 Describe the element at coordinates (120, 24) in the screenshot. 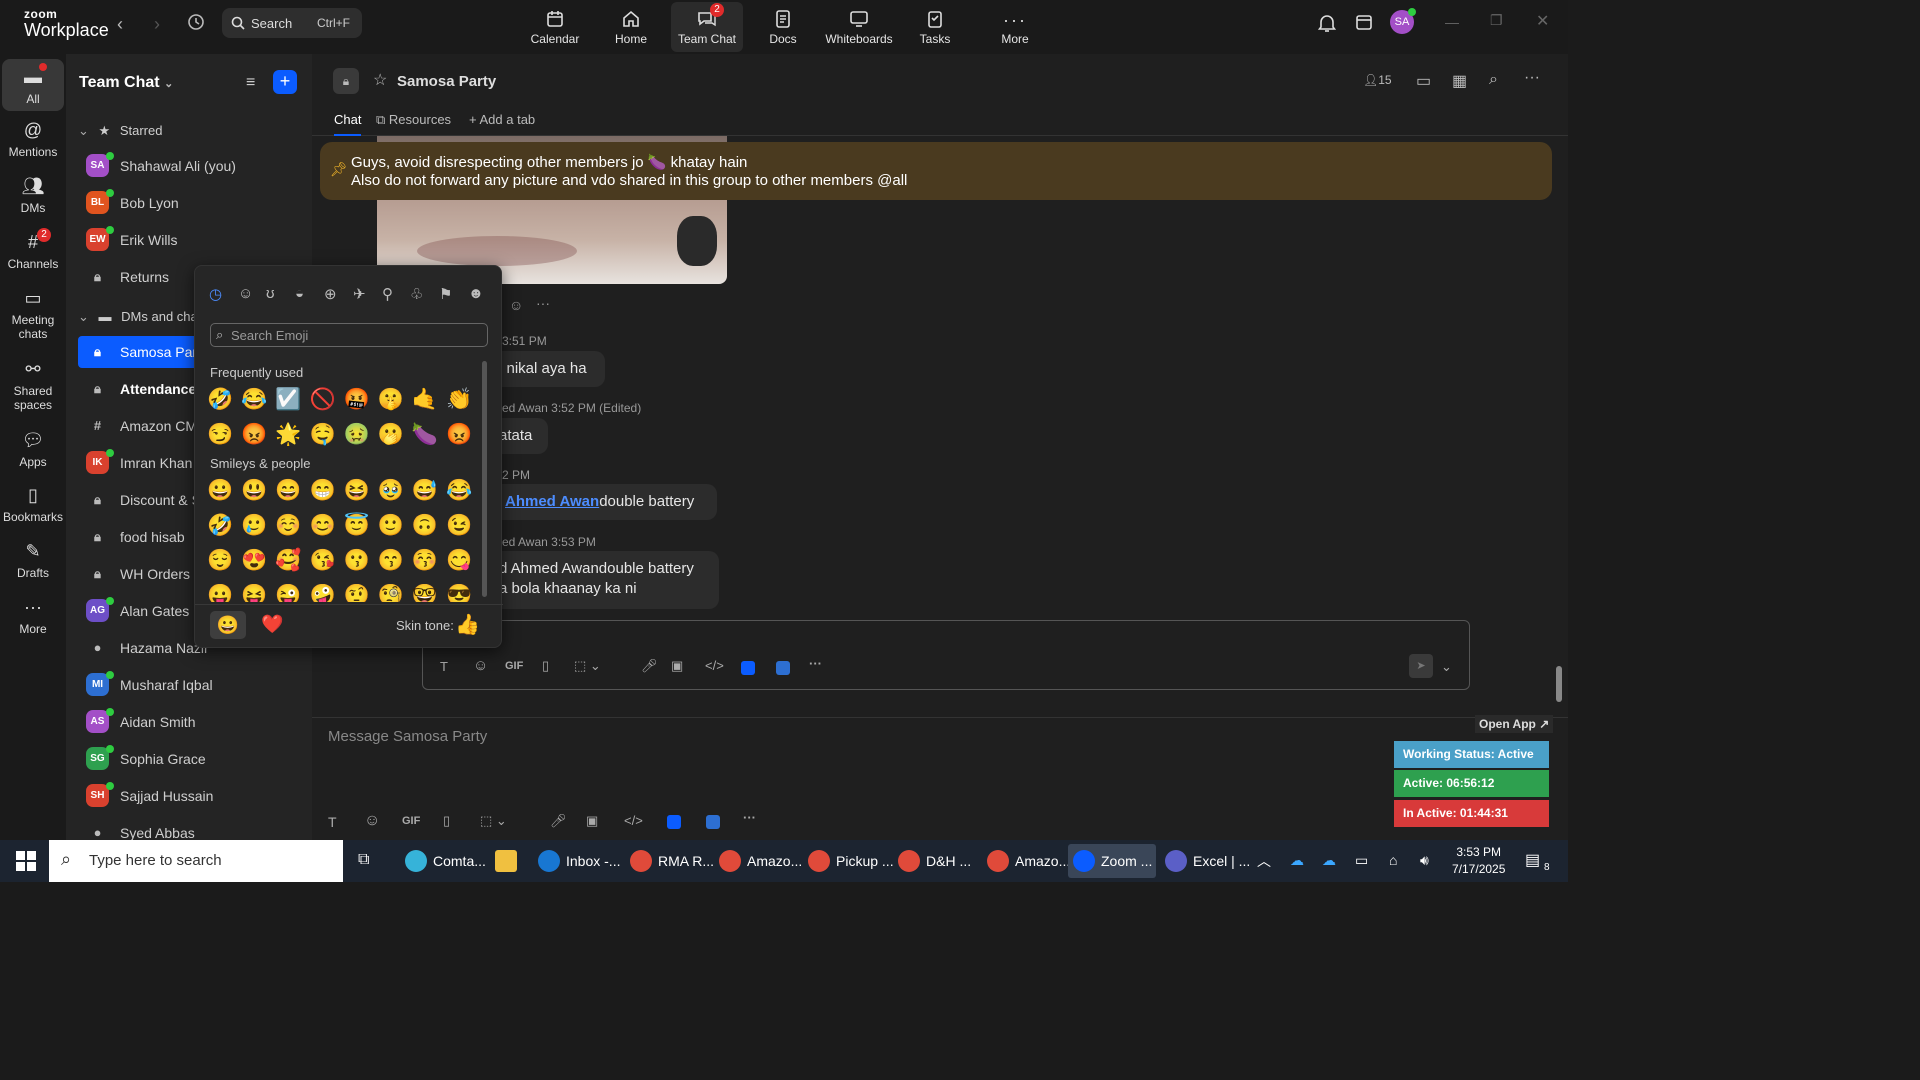

I see `back-arrow-icon: ‹` at that location.